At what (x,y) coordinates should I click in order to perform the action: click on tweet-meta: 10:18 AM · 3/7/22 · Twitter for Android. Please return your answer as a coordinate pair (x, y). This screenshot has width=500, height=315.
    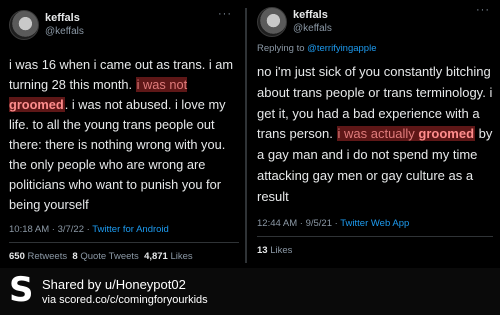
    Looking at the image, I should click on (89, 229).